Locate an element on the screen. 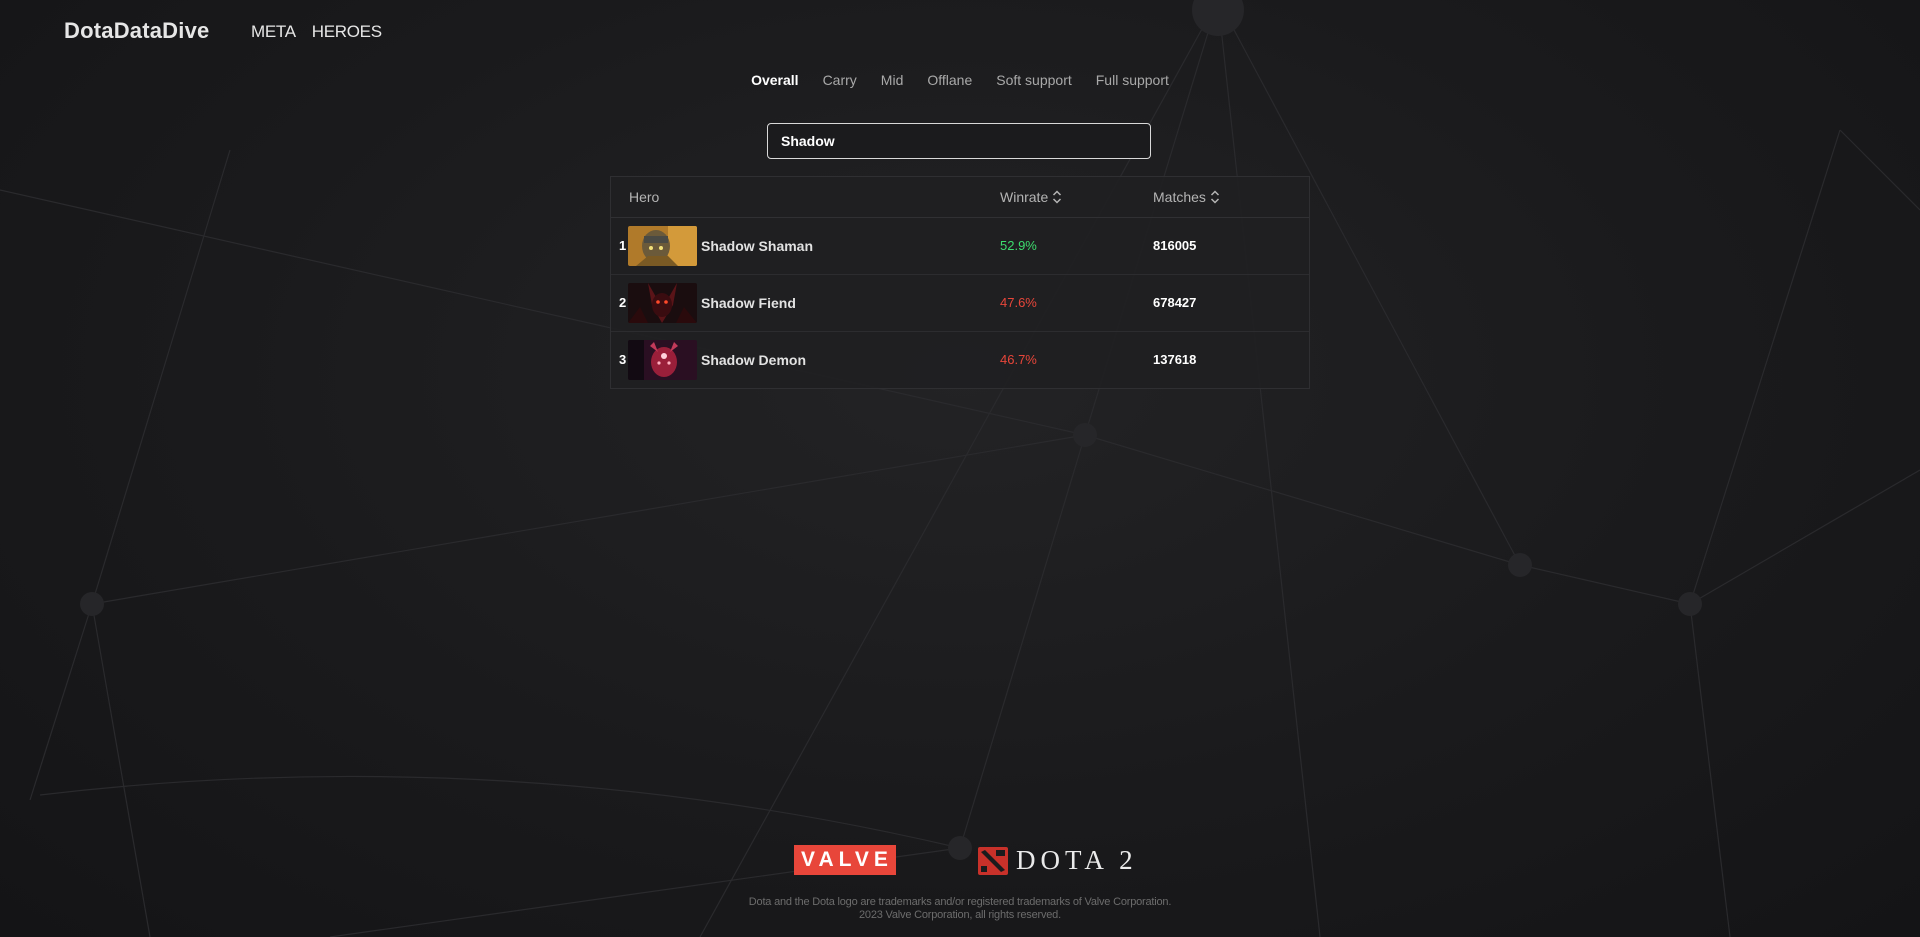 The image size is (1920, 937). shadow-demon-portrait is located at coordinates (662, 360).